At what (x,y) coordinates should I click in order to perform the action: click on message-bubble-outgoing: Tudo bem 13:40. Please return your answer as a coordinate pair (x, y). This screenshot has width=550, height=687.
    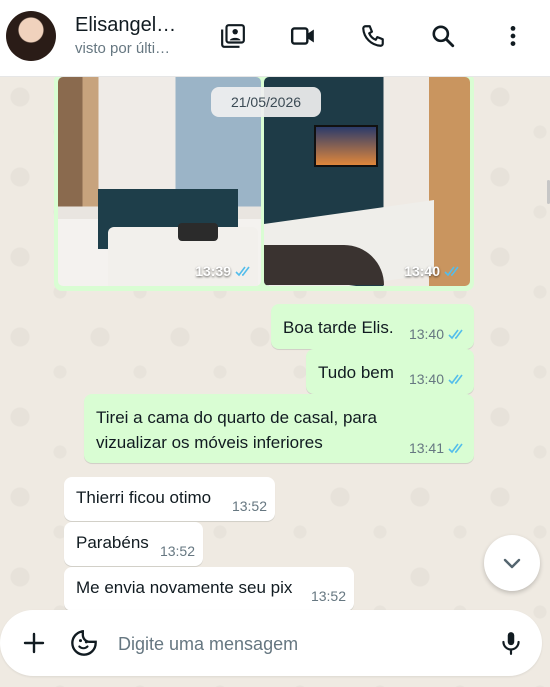
    Looking at the image, I should click on (390, 371).